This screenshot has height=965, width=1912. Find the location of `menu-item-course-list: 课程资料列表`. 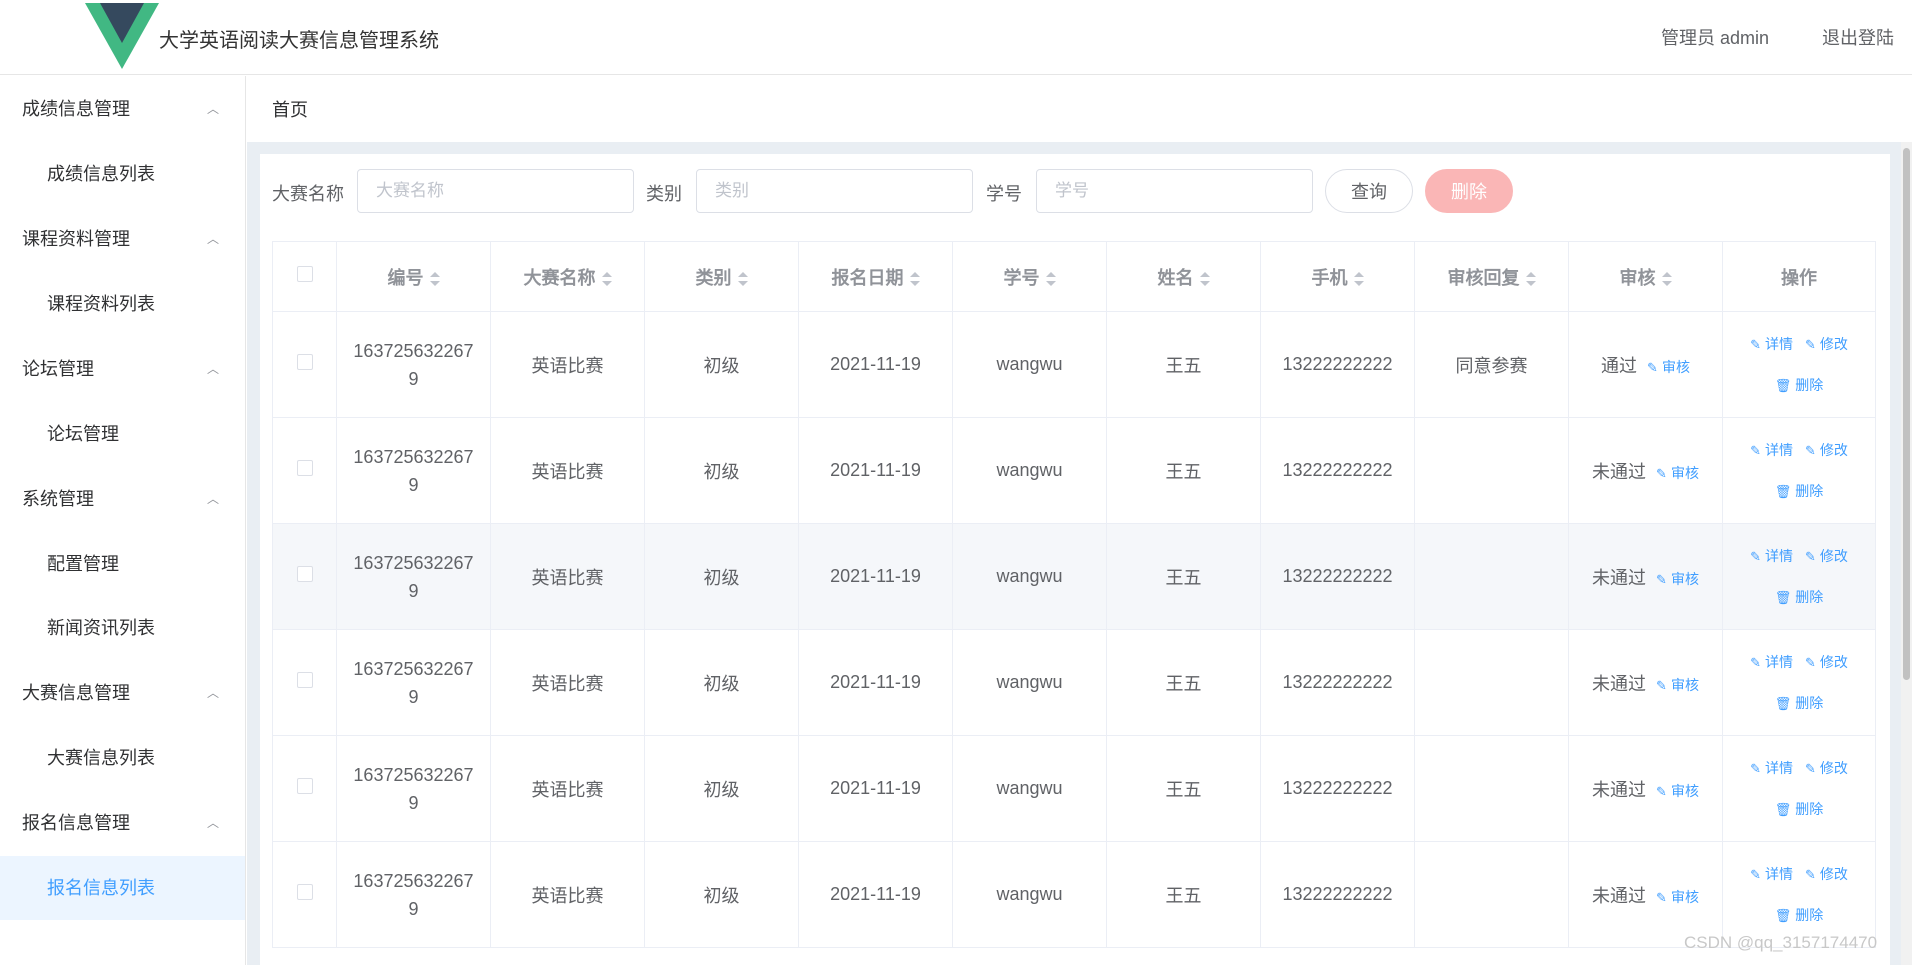

menu-item-course-list: 课程资料列表 is located at coordinates (122, 304).